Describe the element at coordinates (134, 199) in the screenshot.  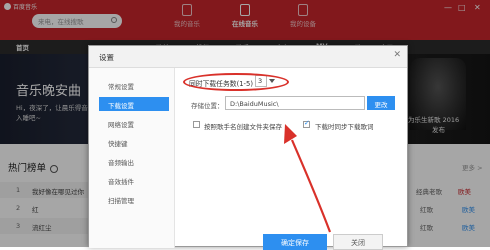
I see `sidebar-item-scan-manage: 扫描管理` at that location.